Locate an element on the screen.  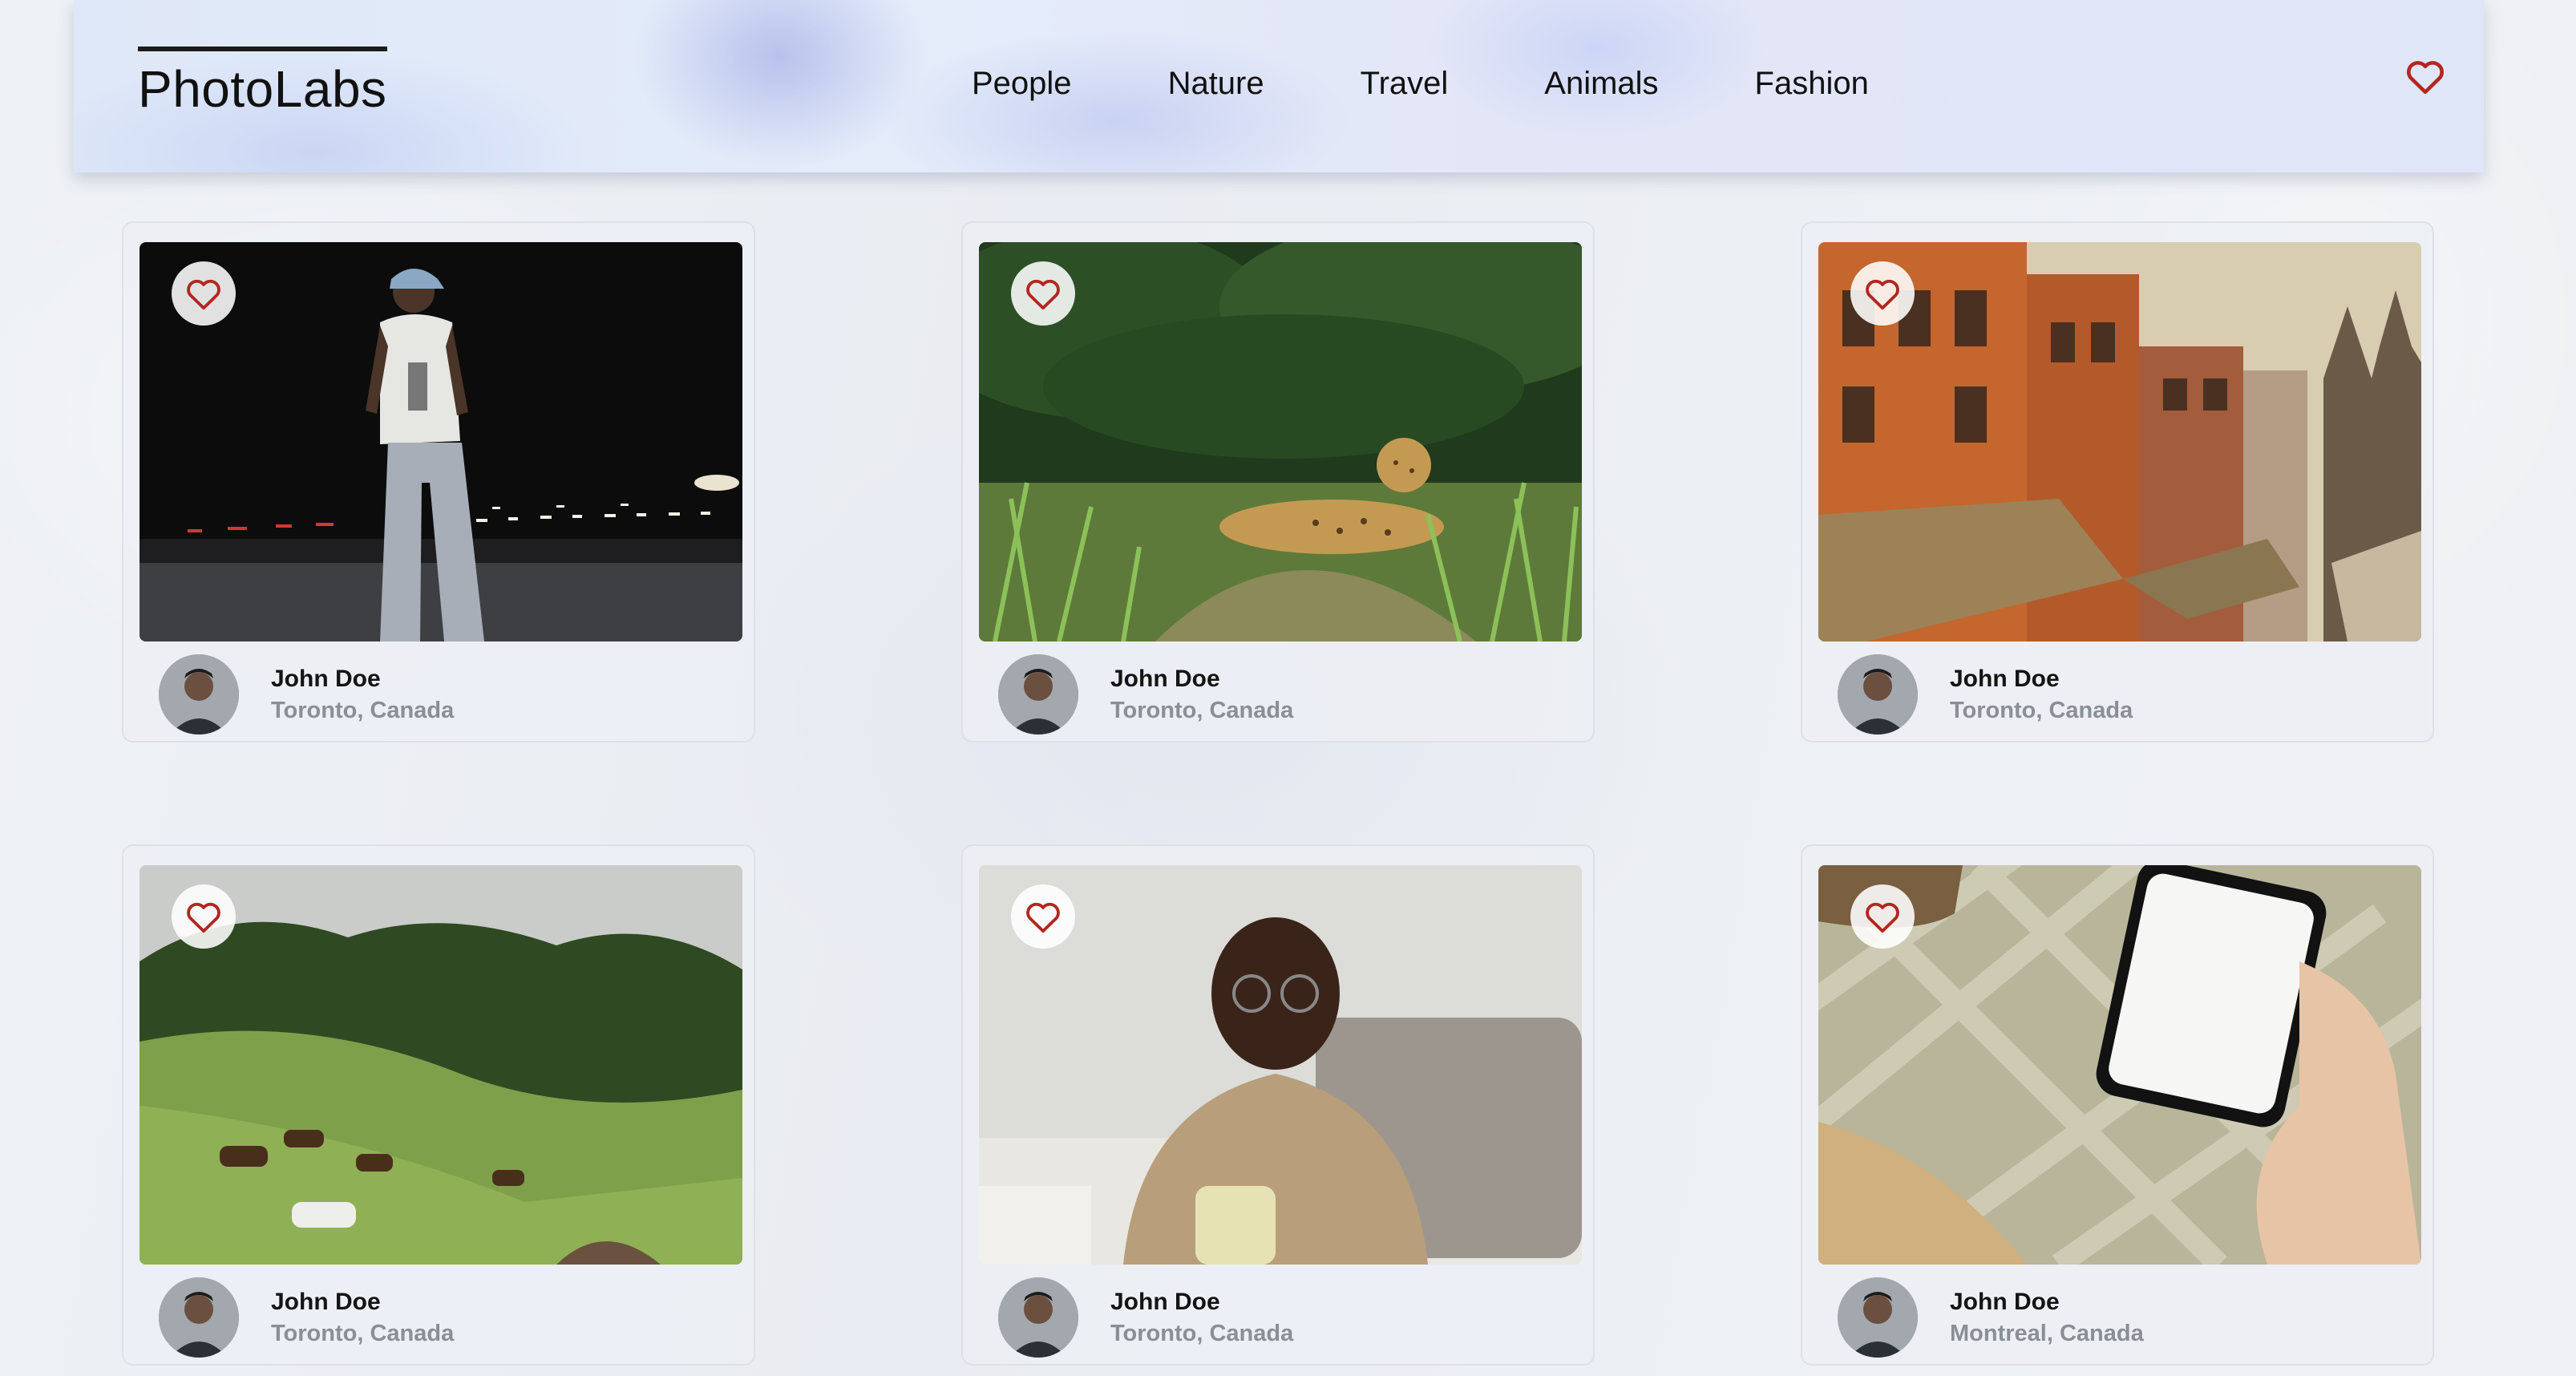
photo-person-night-street is located at coordinates (441, 442).